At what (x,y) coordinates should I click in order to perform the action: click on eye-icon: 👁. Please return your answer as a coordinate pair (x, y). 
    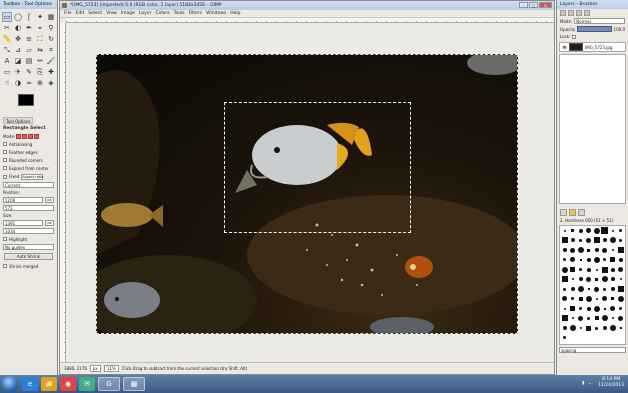
    Looking at the image, I should click on (564, 47).